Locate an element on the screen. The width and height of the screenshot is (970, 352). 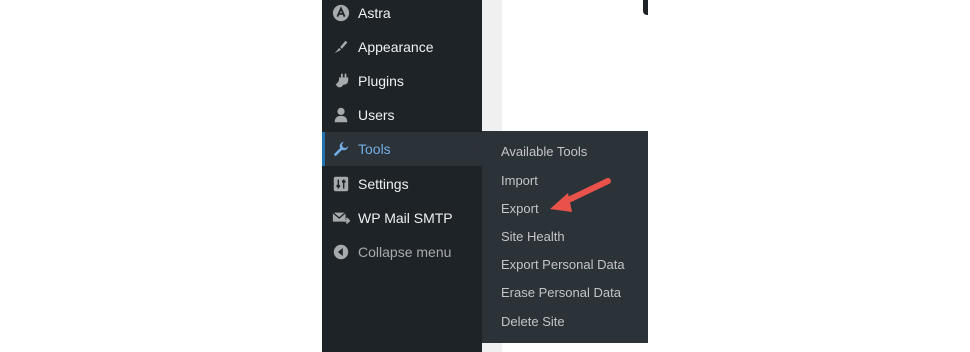
active-indicator is located at coordinates (323, 149).